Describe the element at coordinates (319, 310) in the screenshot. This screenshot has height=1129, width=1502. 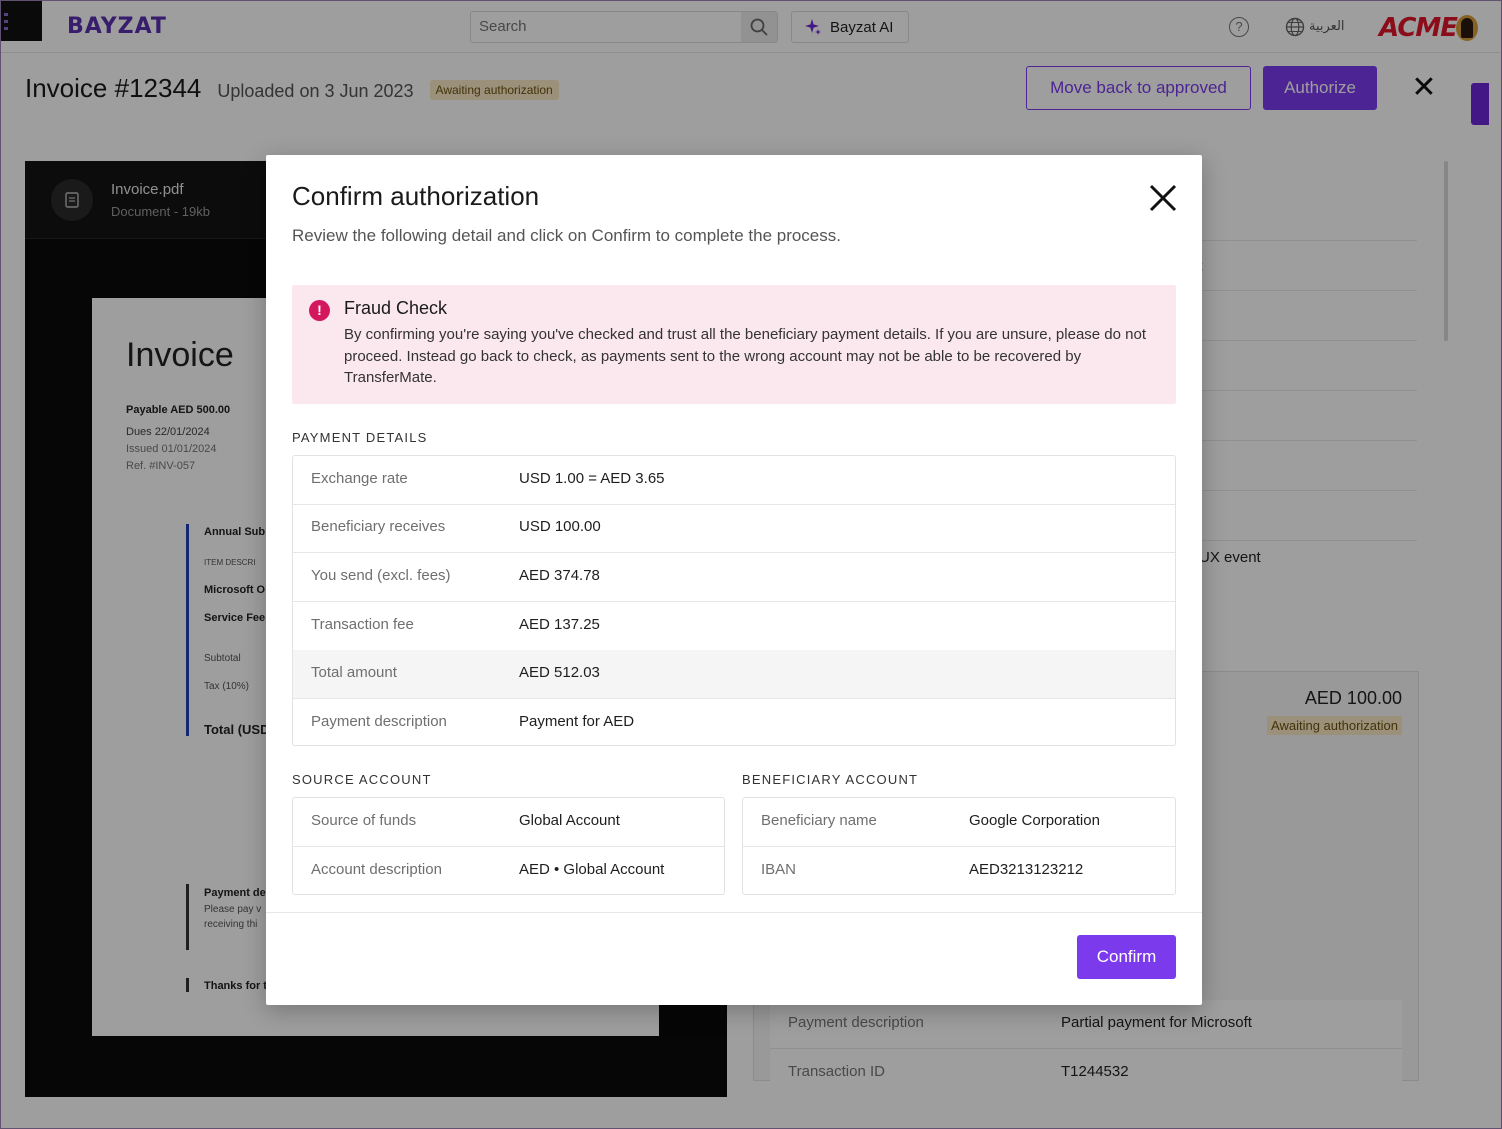
I see `alert-icon: !` at that location.